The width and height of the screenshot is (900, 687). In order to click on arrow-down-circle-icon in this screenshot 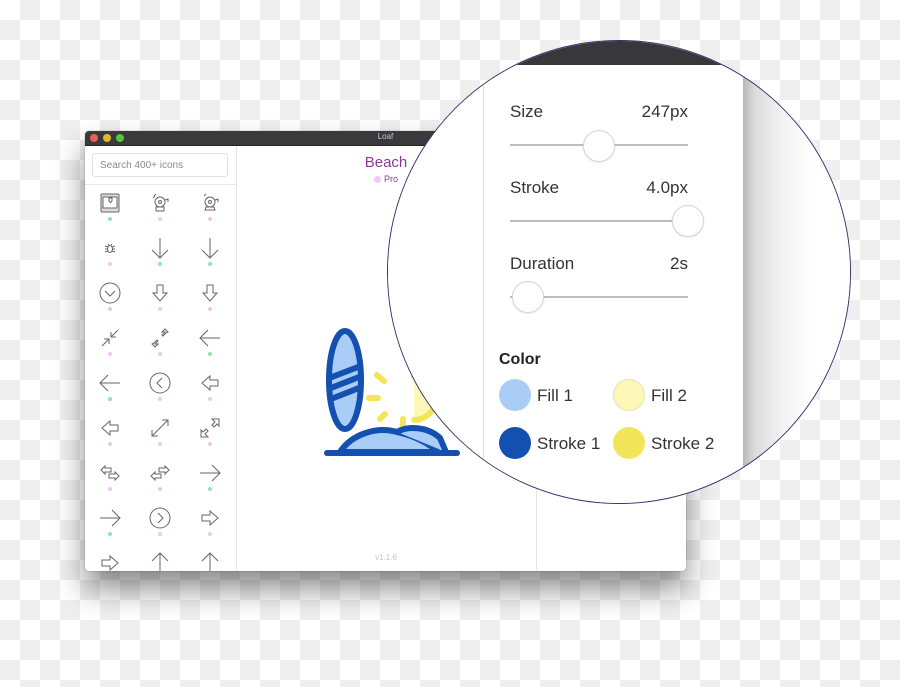, I will do `click(110, 293)`.